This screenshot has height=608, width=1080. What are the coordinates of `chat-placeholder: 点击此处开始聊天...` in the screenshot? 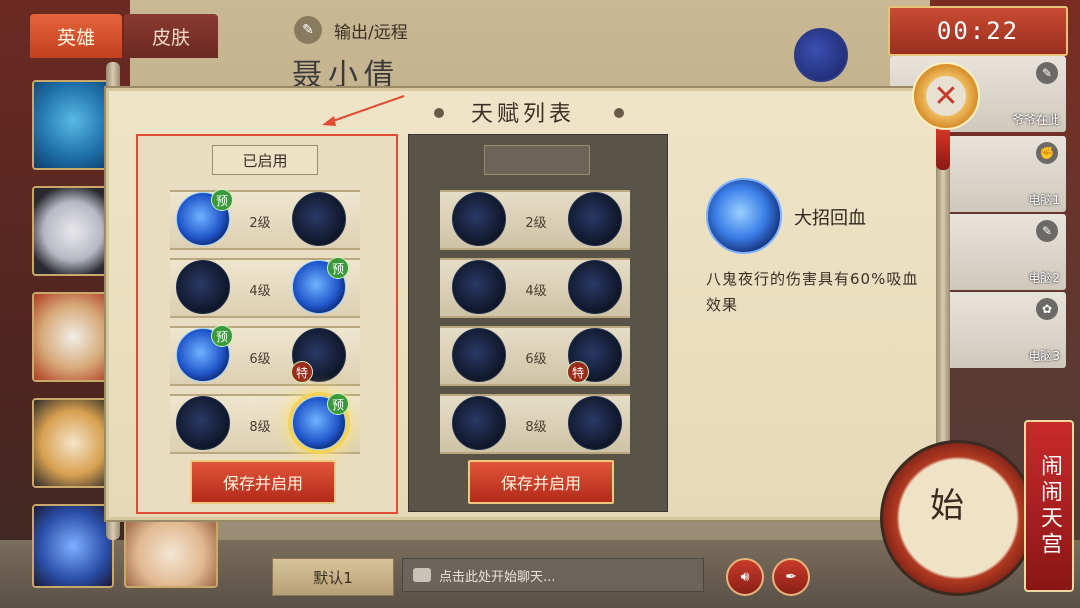 It's located at (497, 577).